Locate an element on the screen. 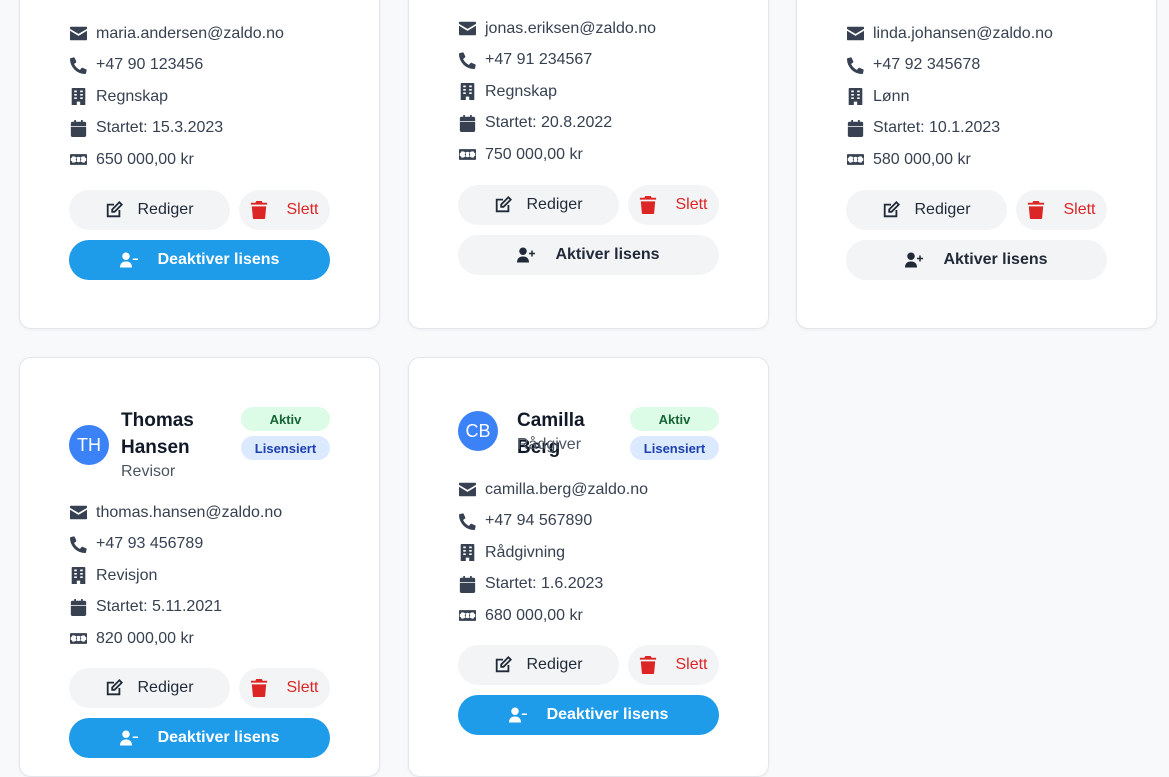 This screenshot has height=777, width=1169. phone-text: +47 93 456789 is located at coordinates (150, 544).